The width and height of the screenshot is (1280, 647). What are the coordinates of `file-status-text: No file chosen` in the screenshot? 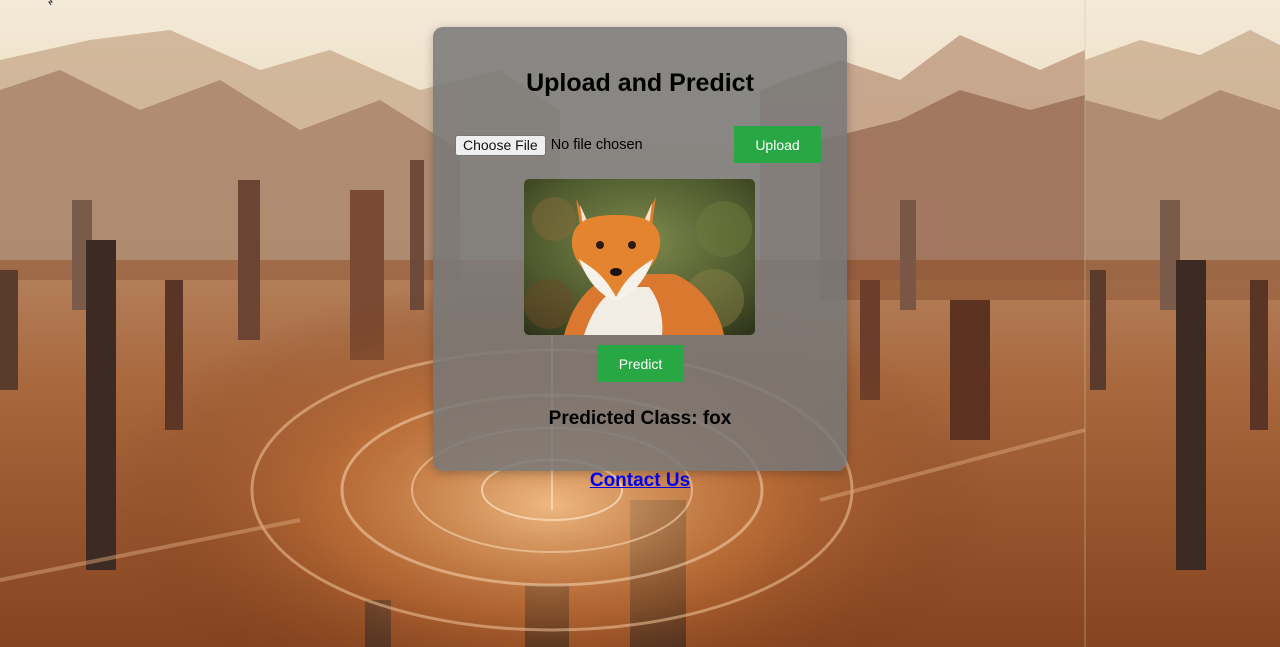 It's located at (596, 145).